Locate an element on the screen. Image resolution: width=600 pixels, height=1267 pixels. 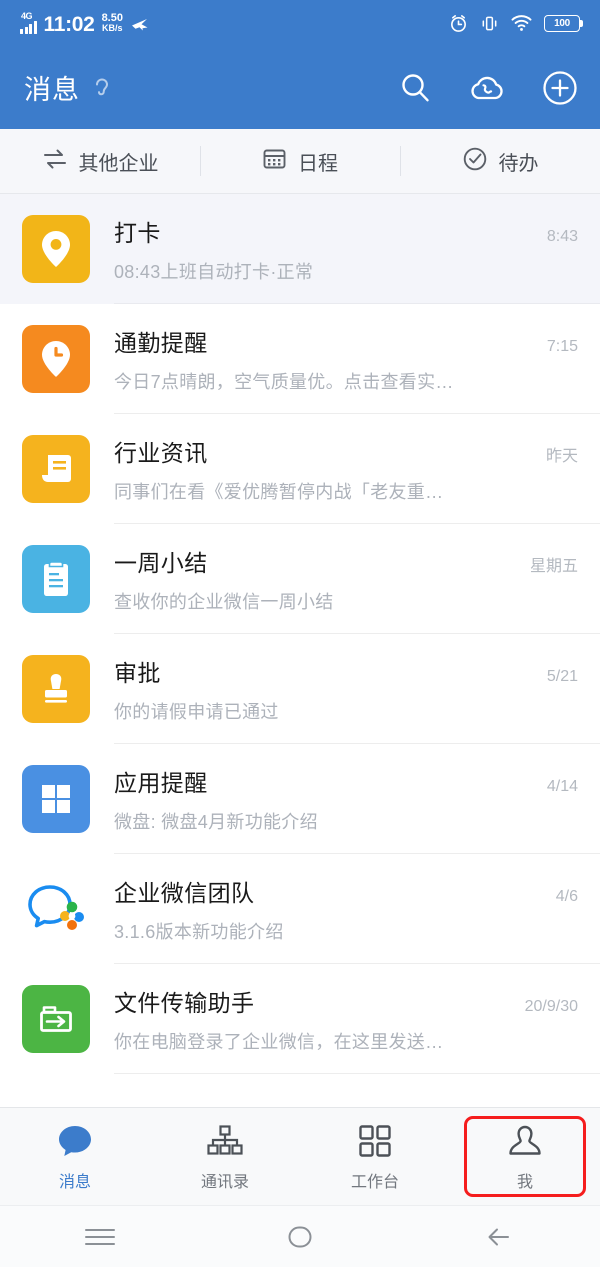
header-actions is located at coordinates (488, 88).